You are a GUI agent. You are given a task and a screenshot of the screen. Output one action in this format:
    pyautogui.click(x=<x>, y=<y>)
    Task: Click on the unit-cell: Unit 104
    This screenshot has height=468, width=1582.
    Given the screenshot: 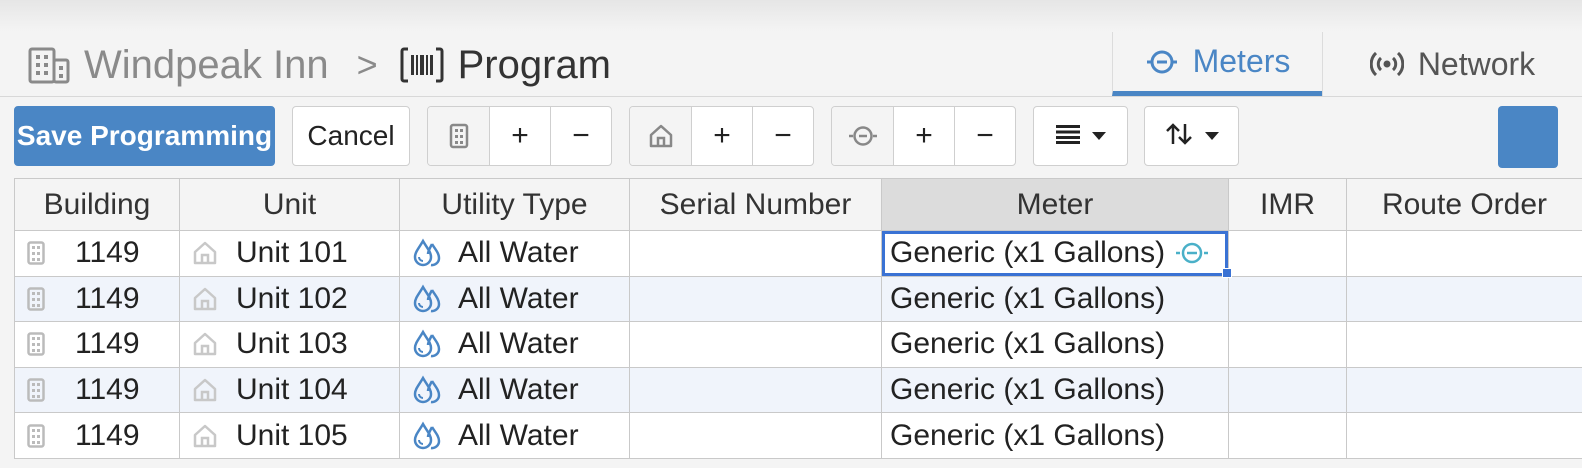 What is the action you would take?
    pyautogui.click(x=289, y=390)
    